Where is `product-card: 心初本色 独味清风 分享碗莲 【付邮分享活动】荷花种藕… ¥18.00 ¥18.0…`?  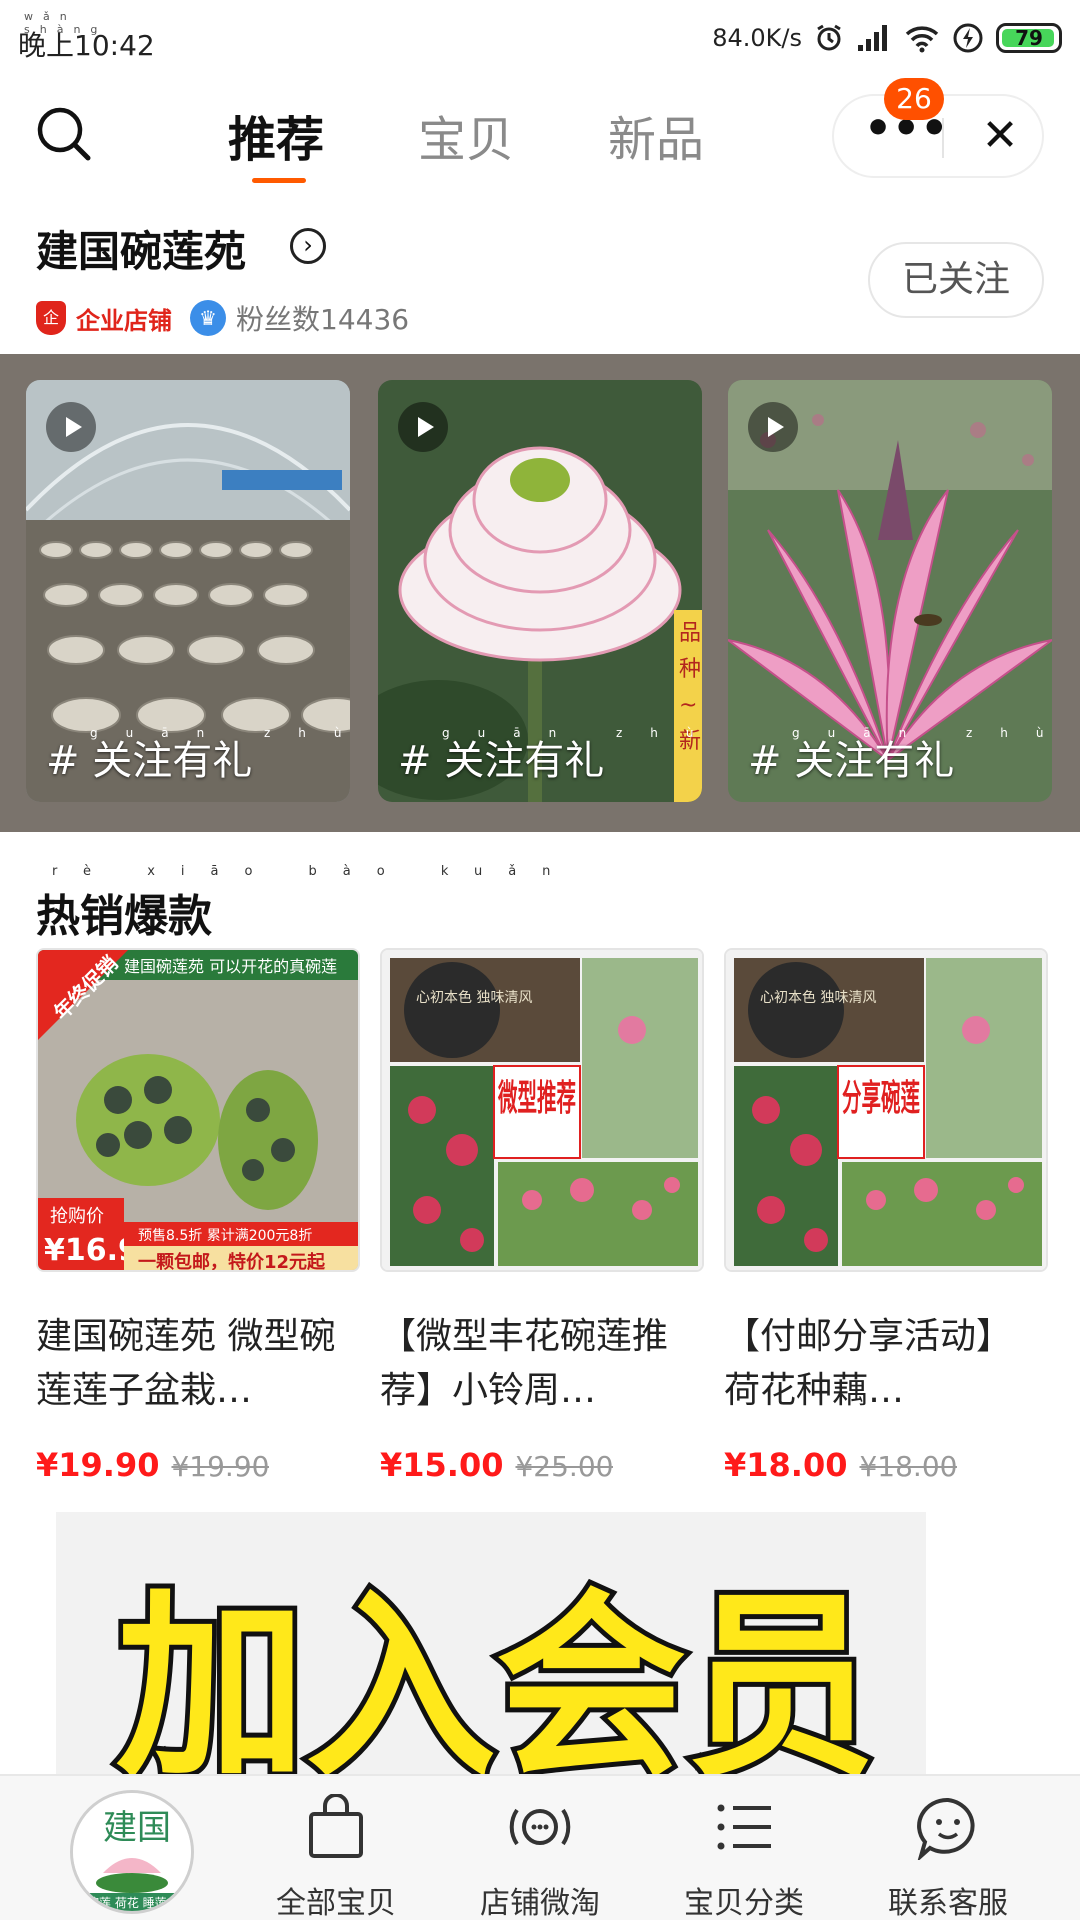
product-card: 心初本色 独味清风 分享碗莲 【付邮分享活动】荷花种藕… ¥18.00 ¥18.0… is located at coordinates (887, 1216).